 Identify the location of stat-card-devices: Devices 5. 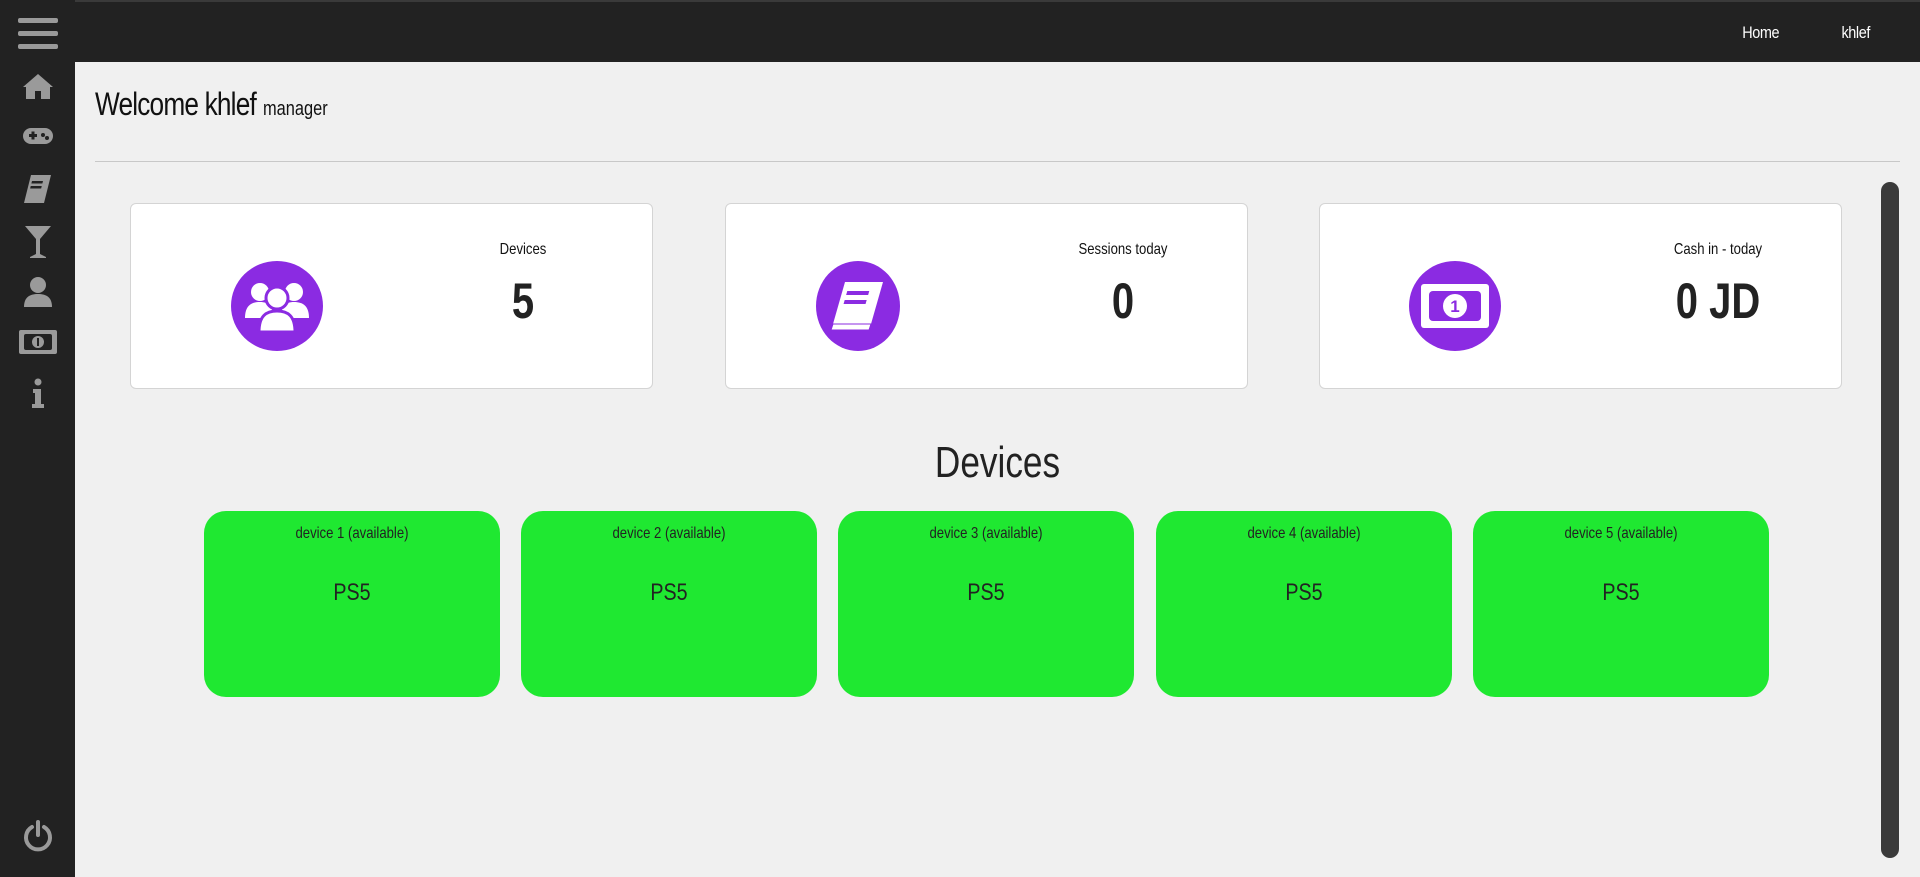
(391, 296).